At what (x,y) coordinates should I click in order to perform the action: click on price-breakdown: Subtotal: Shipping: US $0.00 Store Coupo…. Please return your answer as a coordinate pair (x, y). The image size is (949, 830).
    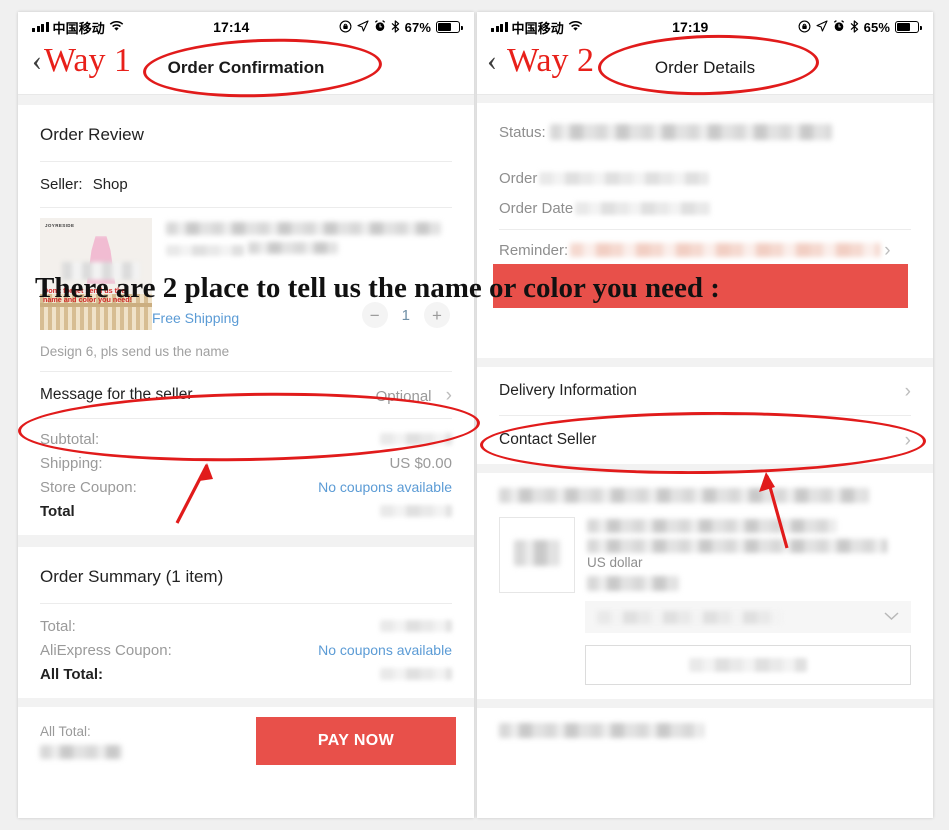
    Looking at the image, I should click on (246, 477).